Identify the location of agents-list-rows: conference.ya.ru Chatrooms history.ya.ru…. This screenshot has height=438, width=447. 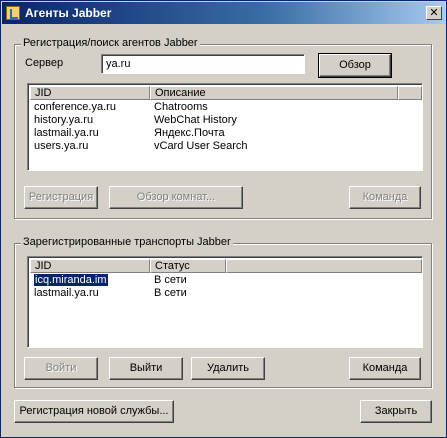
(225, 127).